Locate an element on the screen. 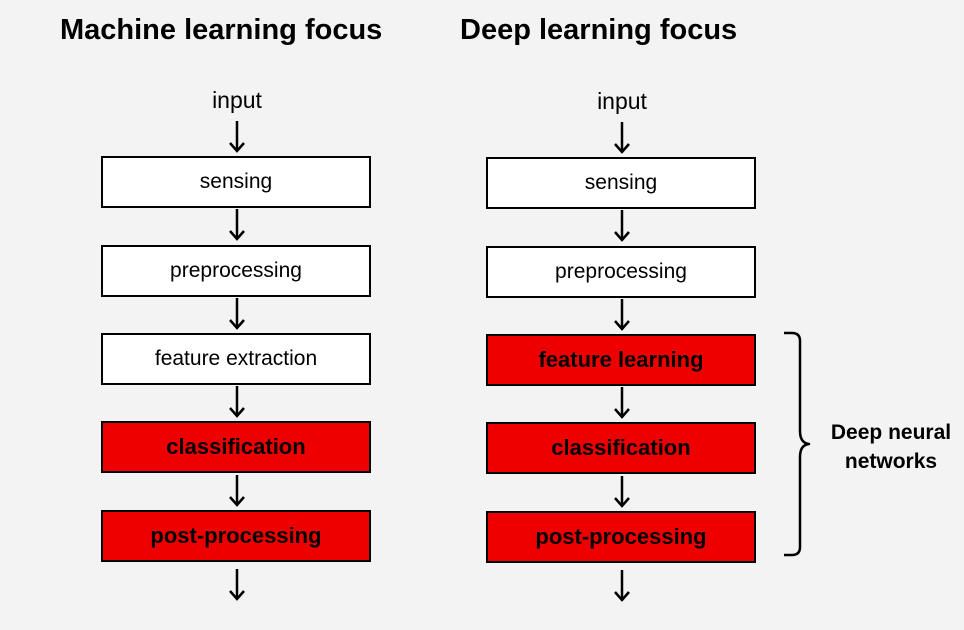 This screenshot has height=630, width=964. curly-brace-icon is located at coordinates (797, 444).